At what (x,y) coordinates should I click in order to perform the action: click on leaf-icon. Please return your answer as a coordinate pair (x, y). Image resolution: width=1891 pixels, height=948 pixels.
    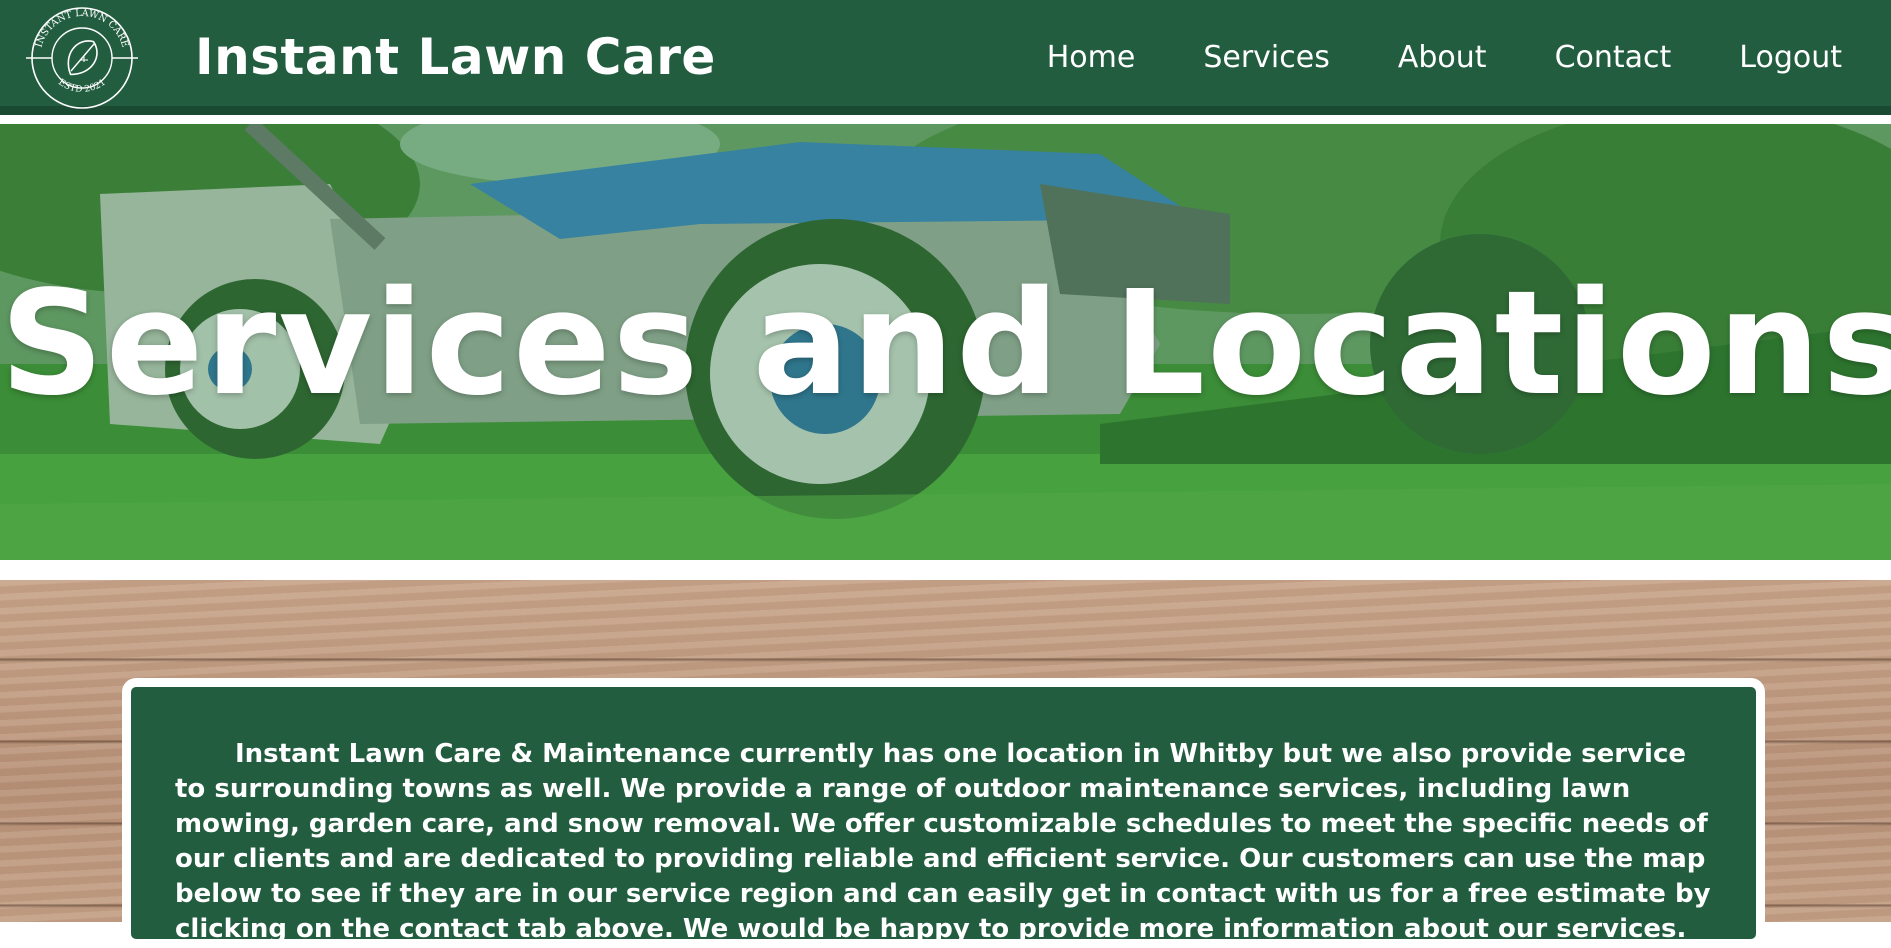
    Looking at the image, I should click on (82, 58).